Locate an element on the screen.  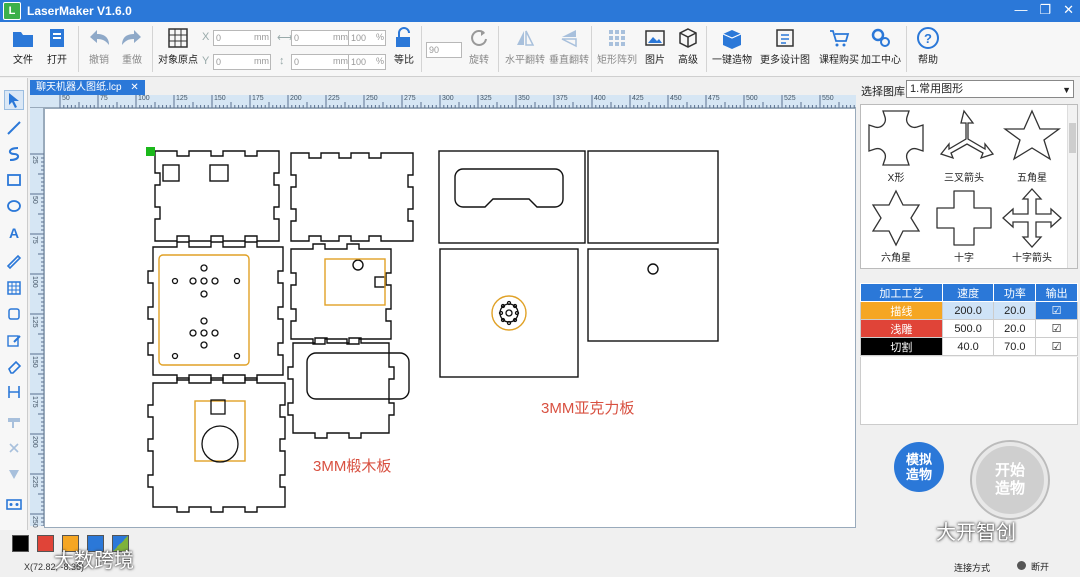
processing-center-button: 加工中心 is located at coordinates (881, 45).